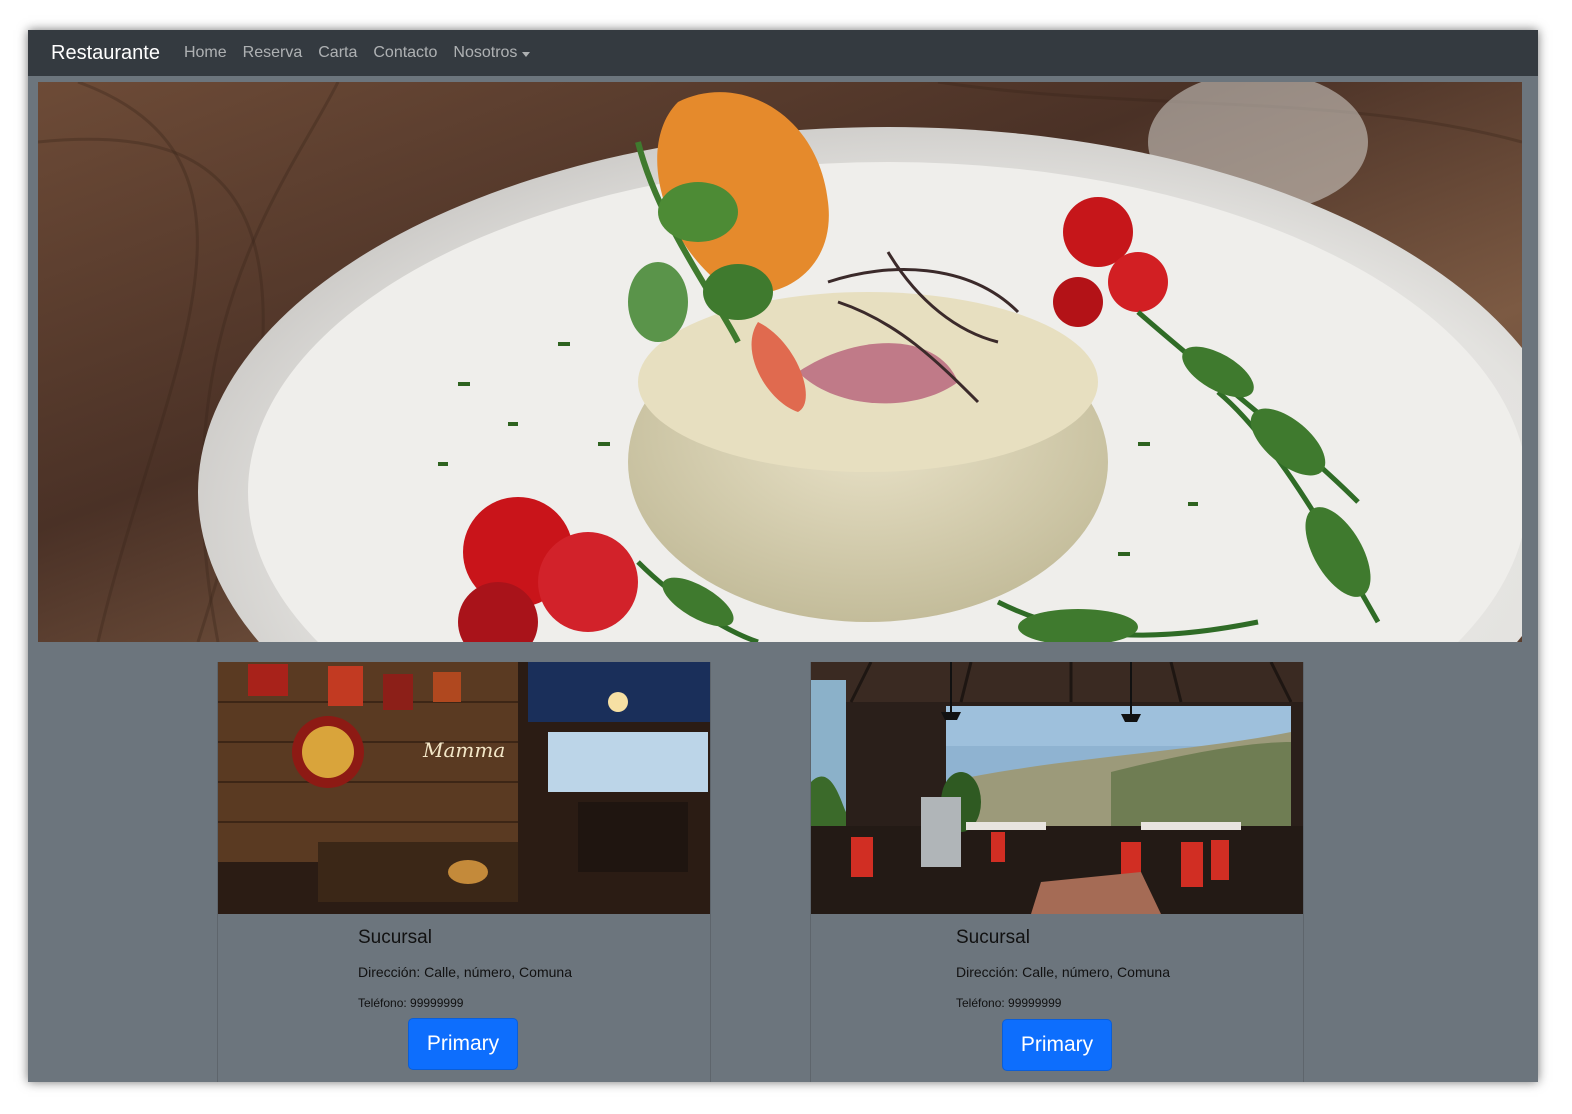 The width and height of the screenshot is (1572, 1114). Describe the element at coordinates (105, 53) in the screenshot. I see `navbar-brand: Restaurante` at that location.